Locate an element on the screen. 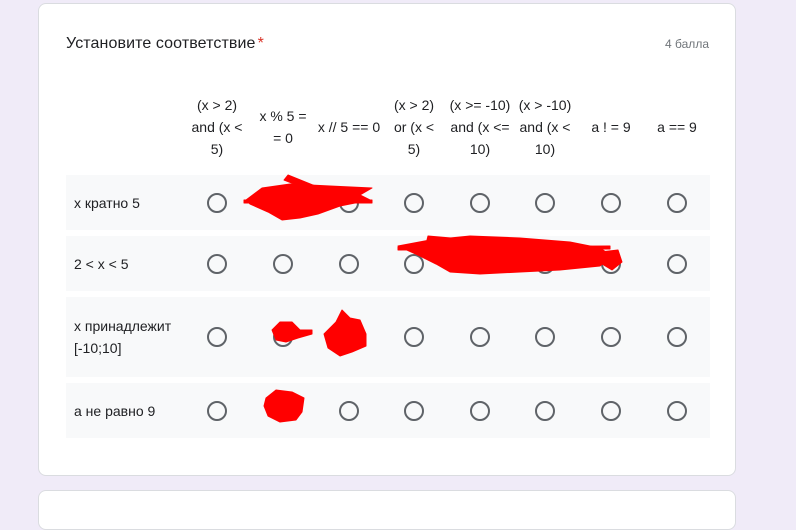  column-header: x % 5 = = 0 is located at coordinates (283, 127).